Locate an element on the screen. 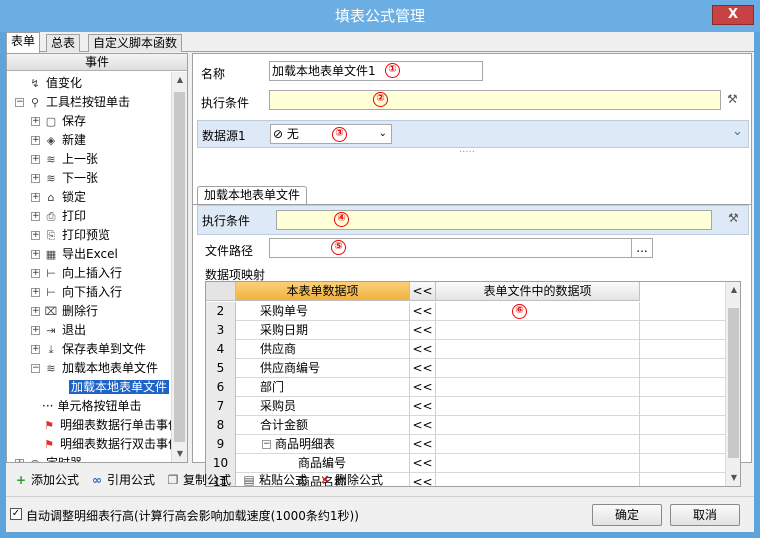  scroll-down-icon: ▼ is located at coordinates (180, 454).